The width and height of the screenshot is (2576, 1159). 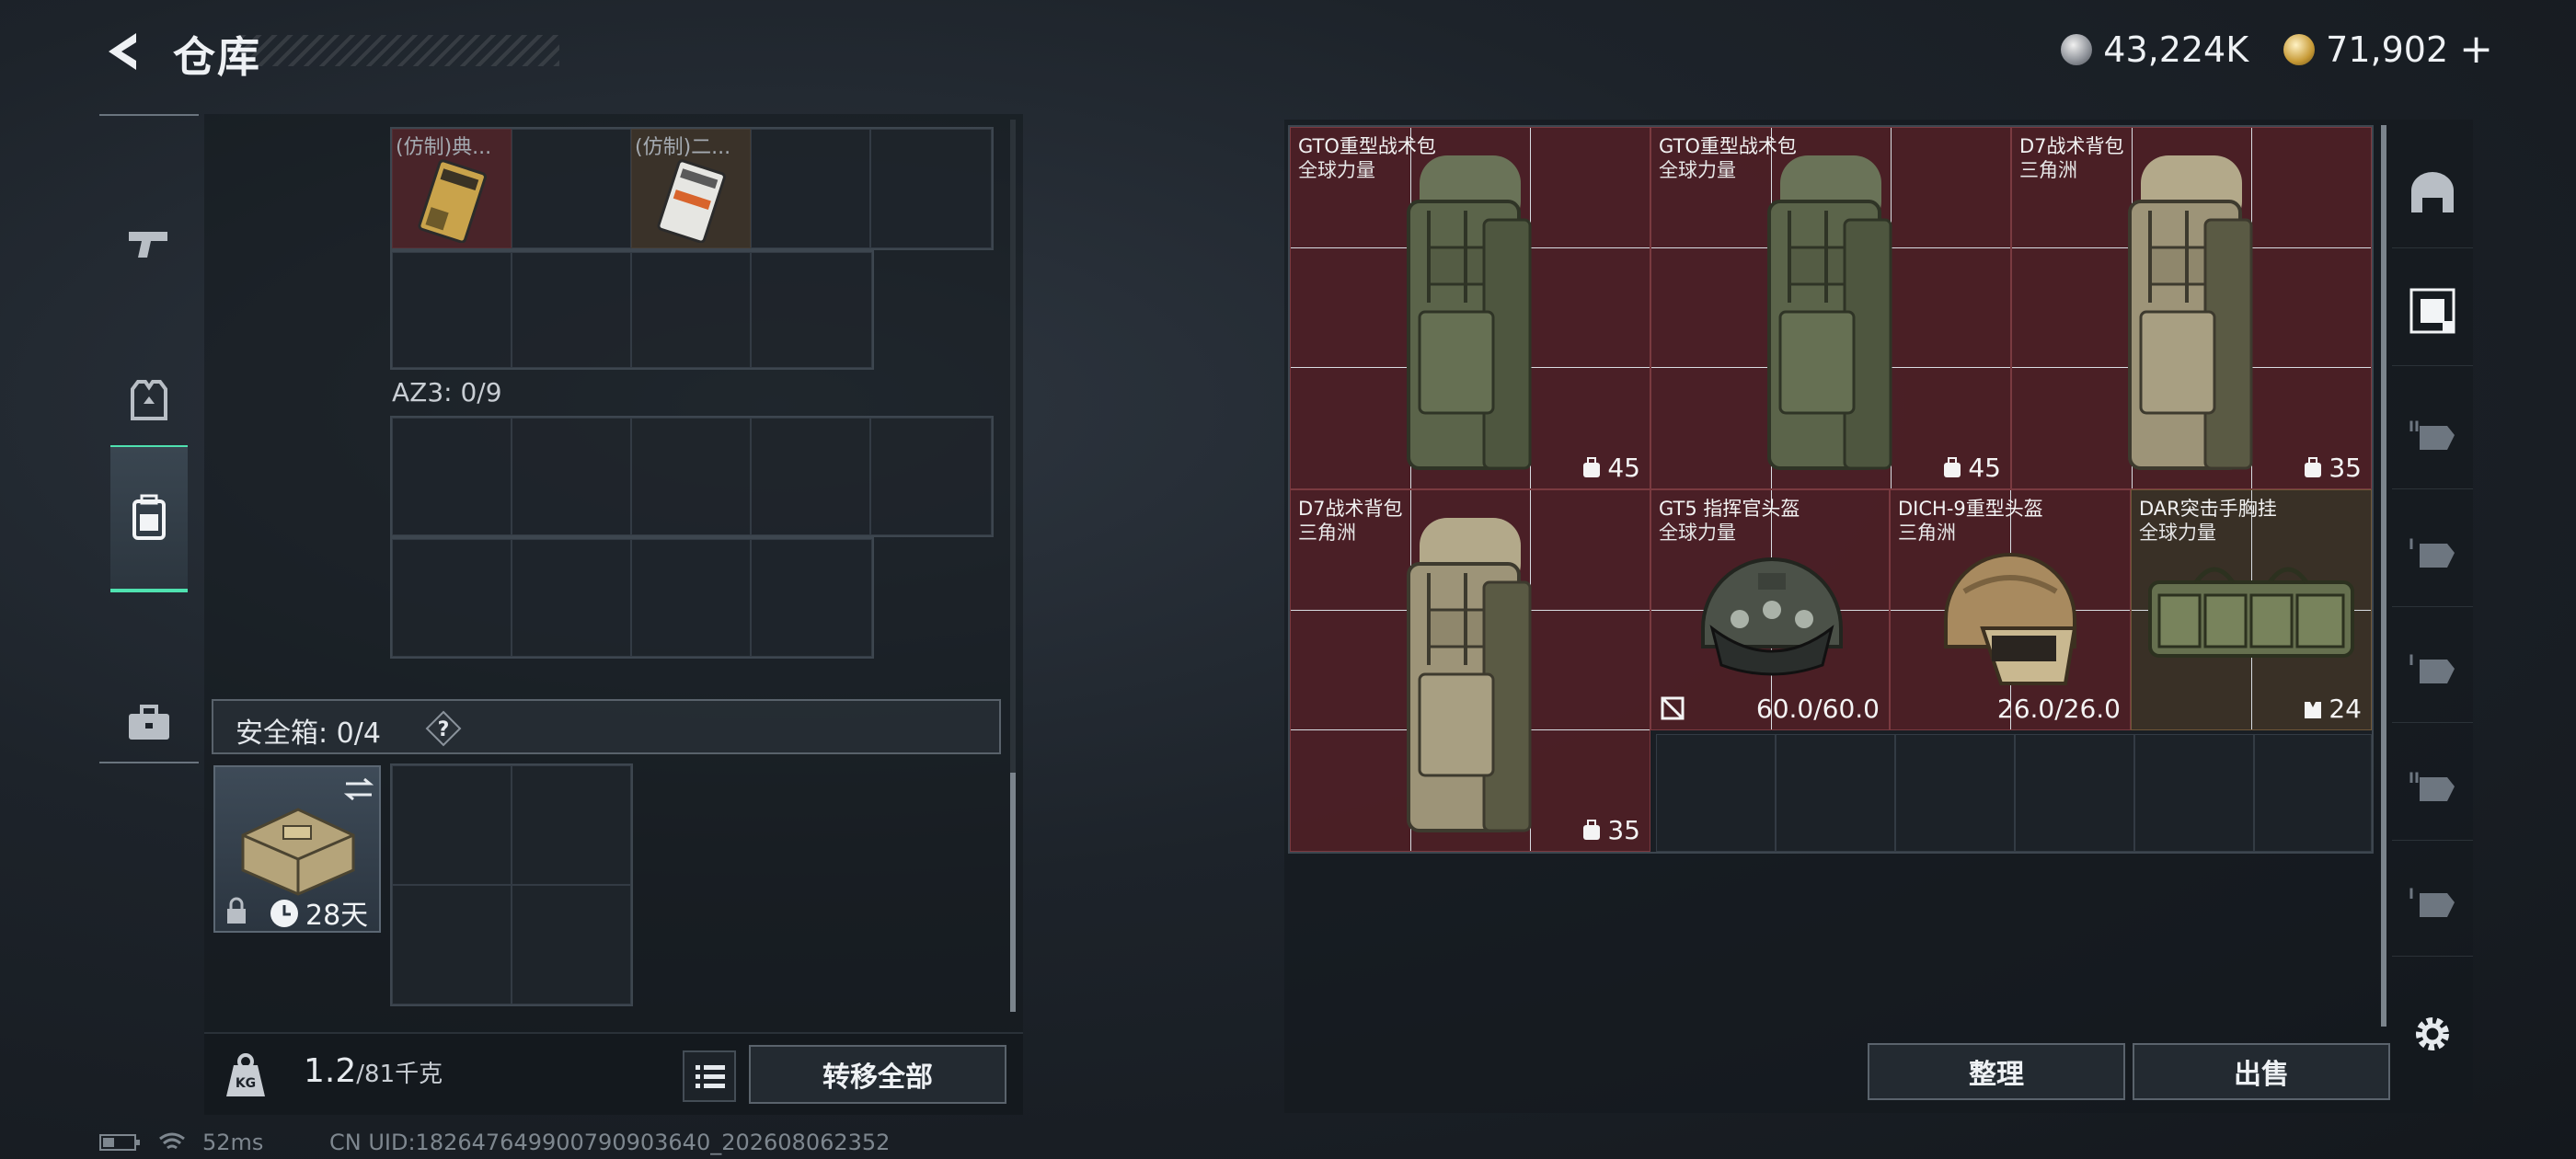 What do you see at coordinates (447, 392) in the screenshot?
I see `container-label: AZ3: 0/9` at bounding box center [447, 392].